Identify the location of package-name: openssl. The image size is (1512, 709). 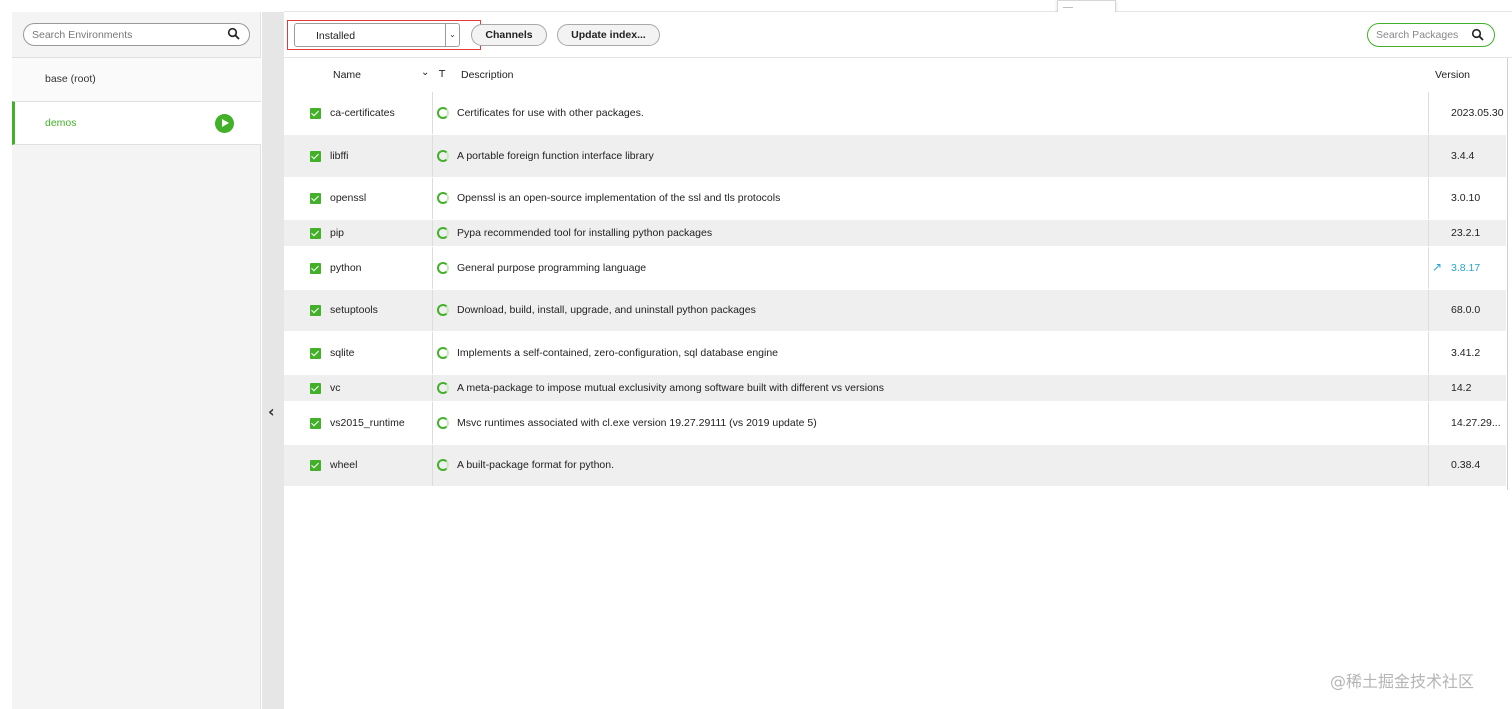
(348, 198).